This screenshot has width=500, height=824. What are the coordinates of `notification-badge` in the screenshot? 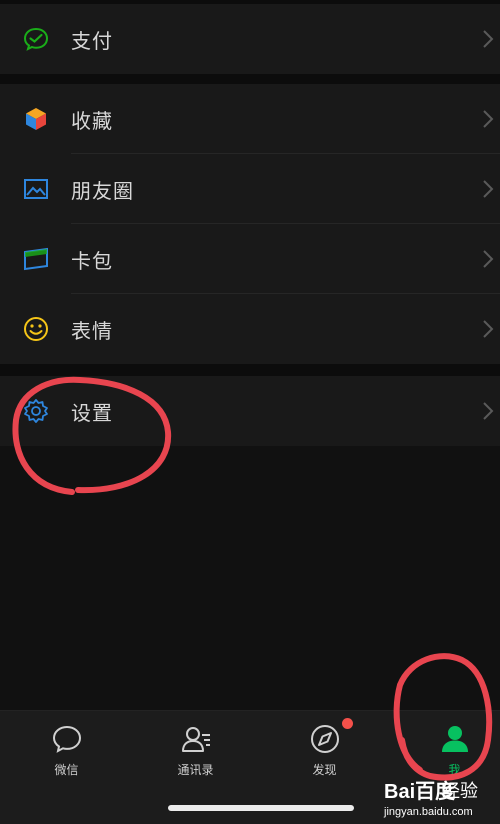 It's located at (347, 723).